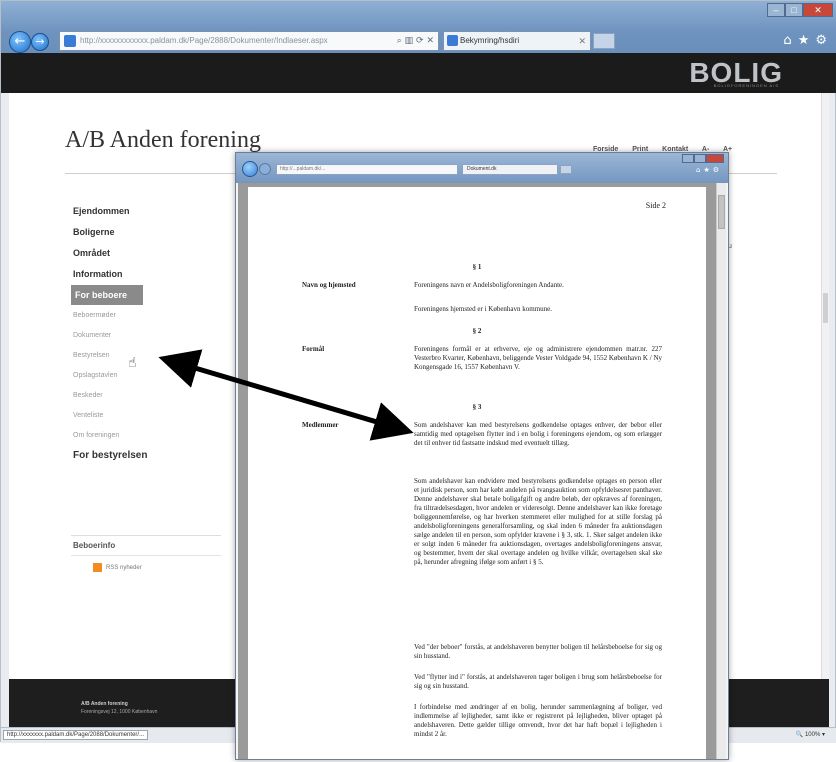  I want to click on logo-subtitle: BOLIGFORENINGEN A/S, so click(746, 85).